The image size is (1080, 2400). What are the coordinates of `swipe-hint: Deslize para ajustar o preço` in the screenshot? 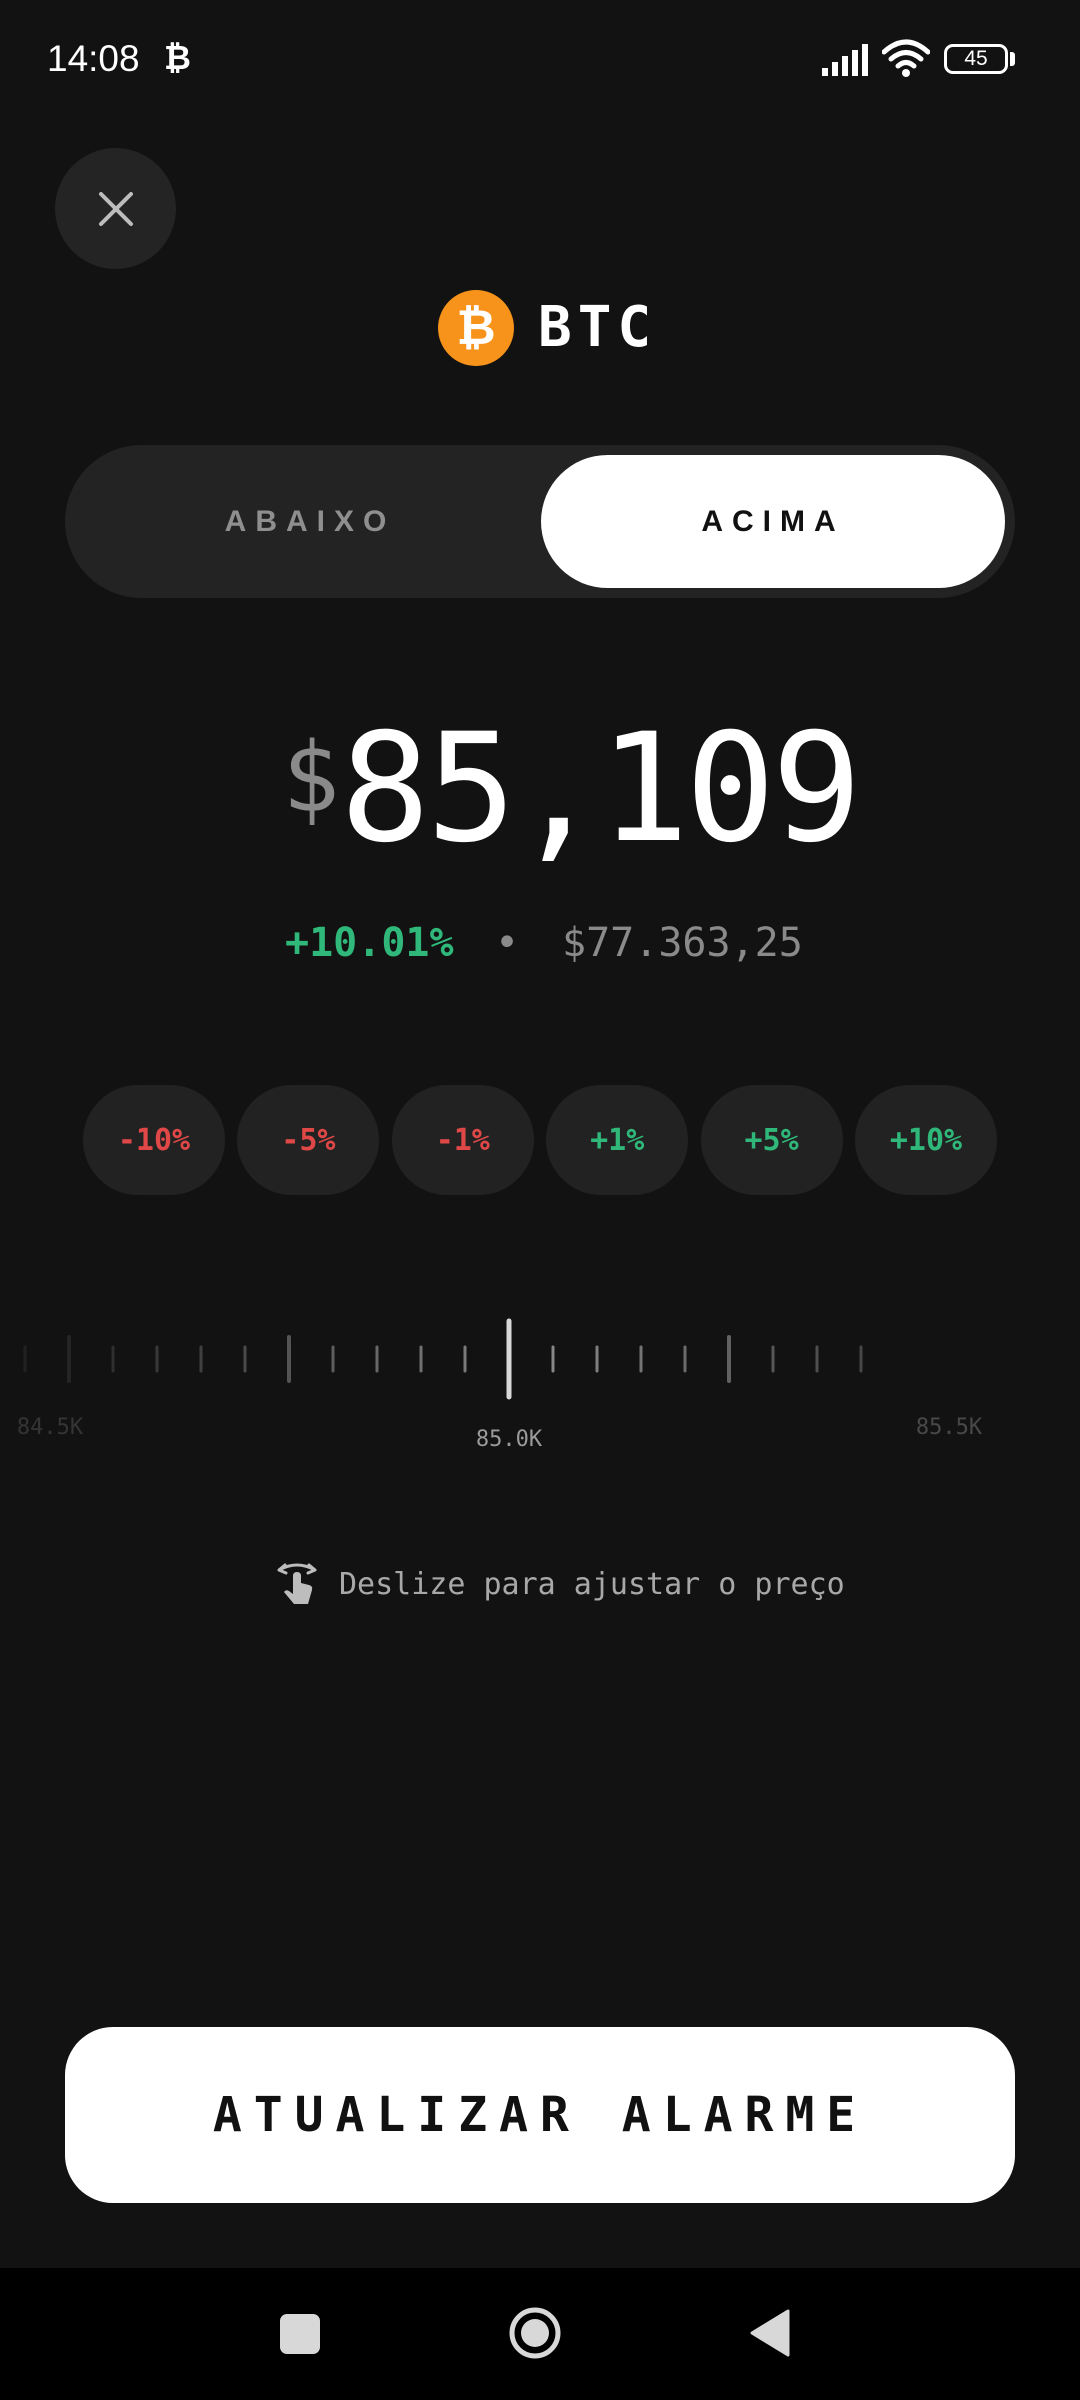 It's located at (560, 1584).